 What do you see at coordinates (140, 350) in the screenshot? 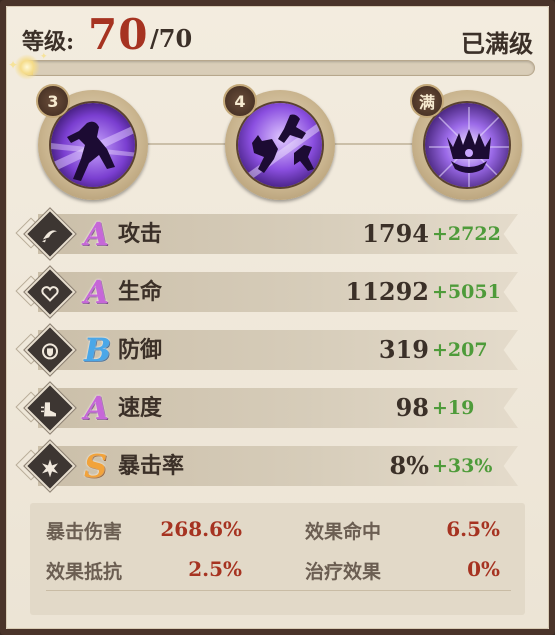
I see `stat-name: 防御` at bounding box center [140, 350].